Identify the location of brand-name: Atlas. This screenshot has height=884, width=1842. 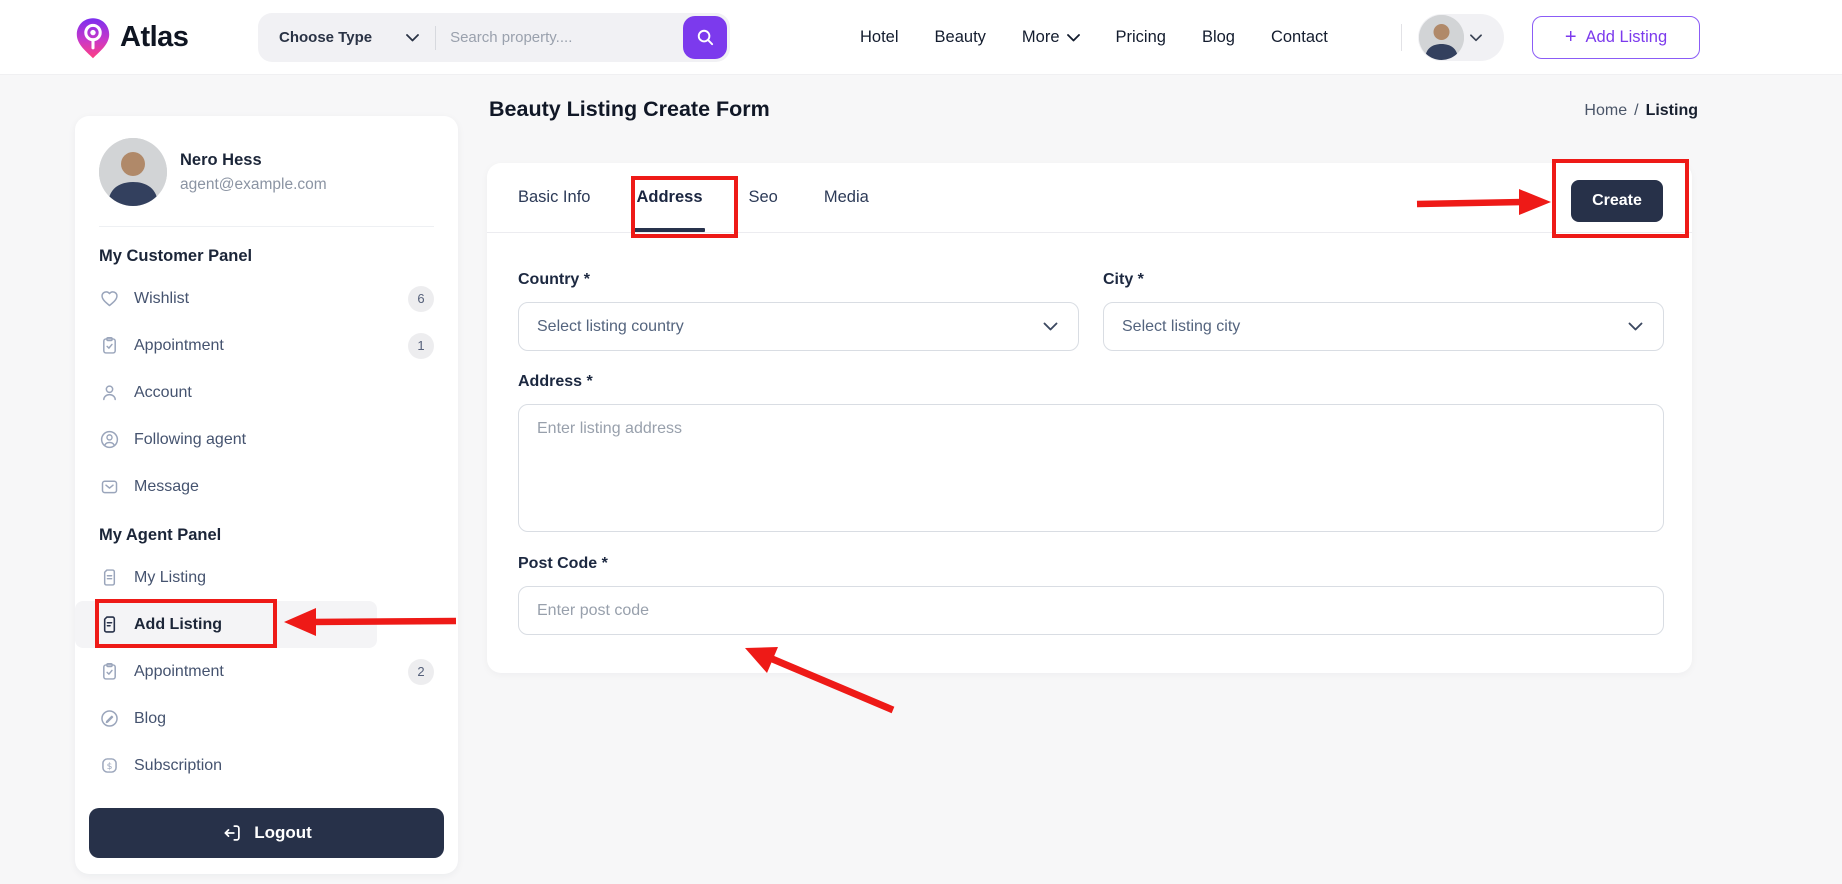
(154, 37).